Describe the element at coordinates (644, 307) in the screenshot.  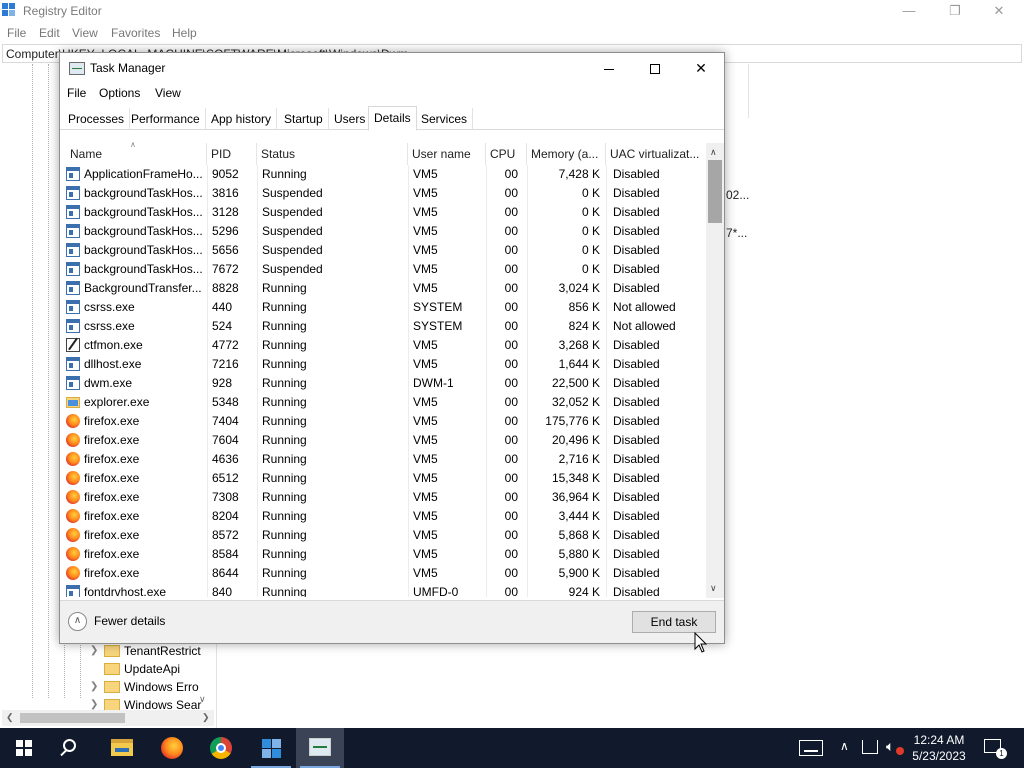
I see `cell-uac-virtualization: Not allowed` at that location.